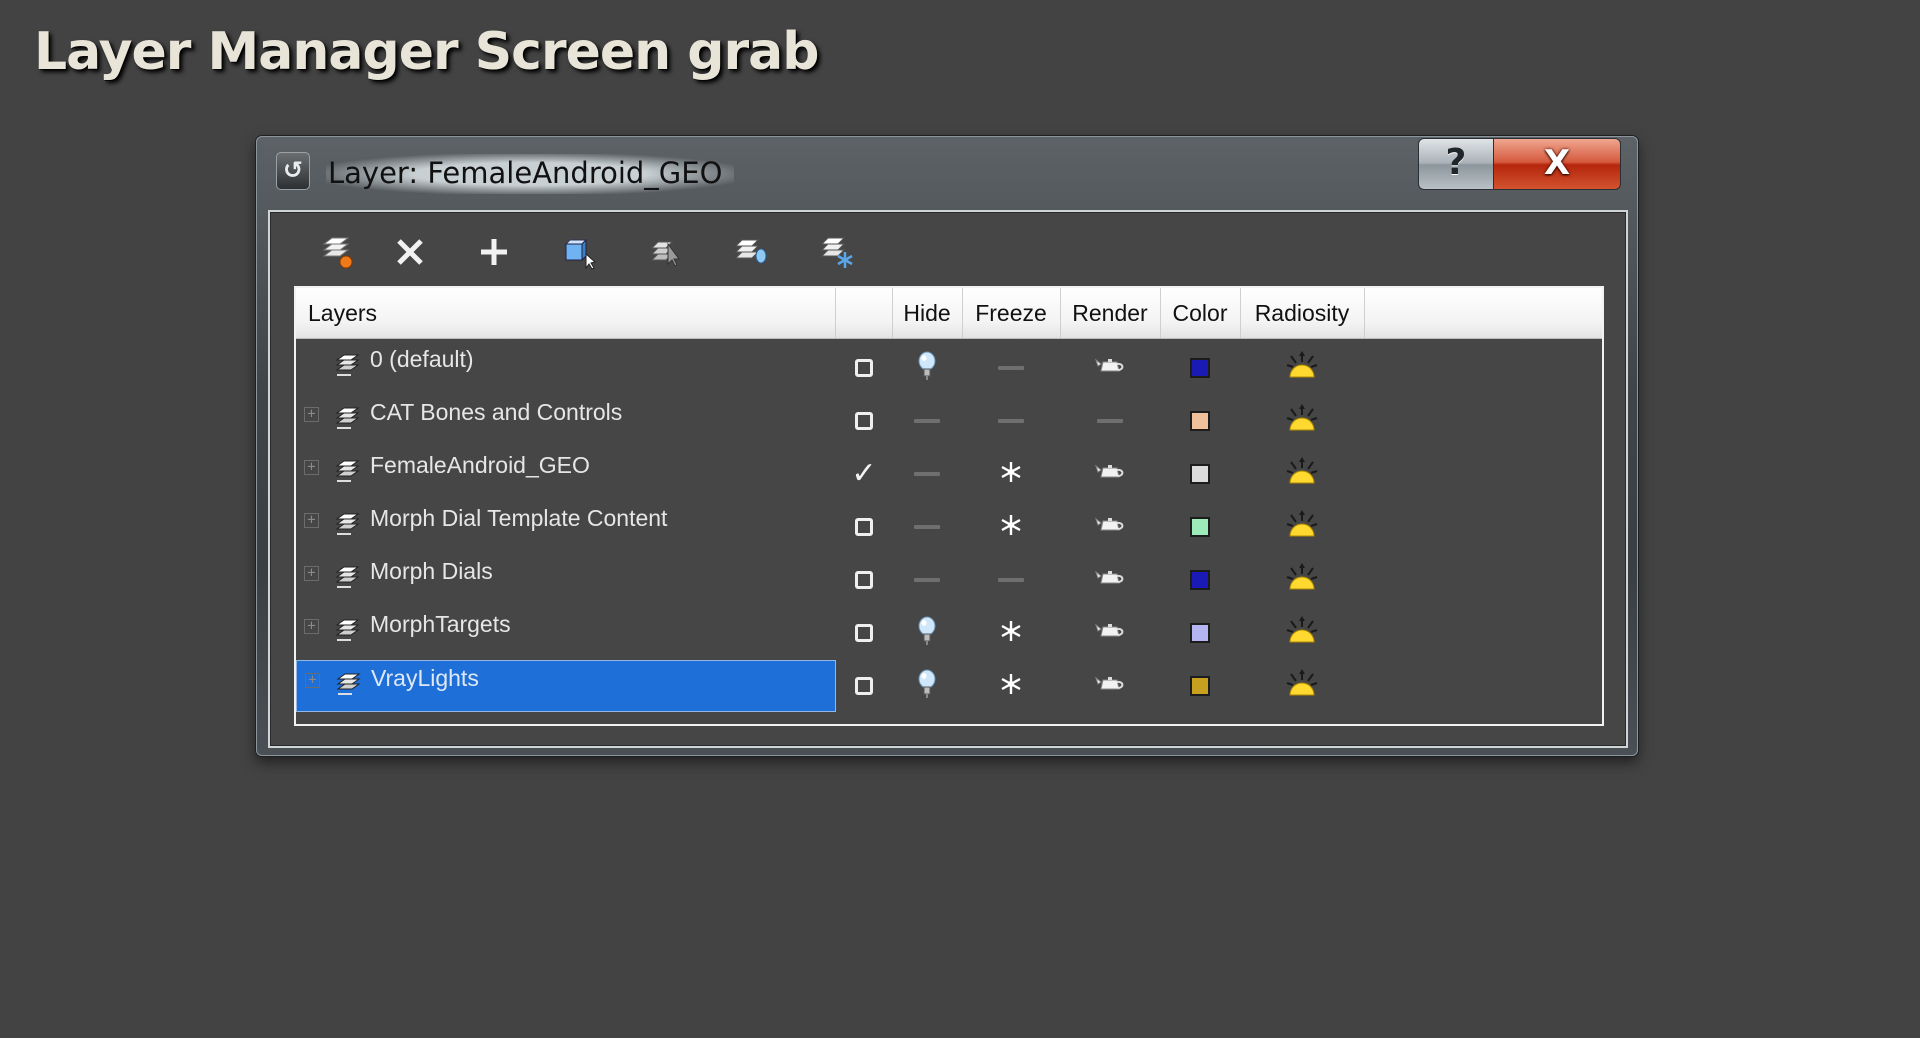  I want to click on column-header-layers: Layers, so click(566, 313).